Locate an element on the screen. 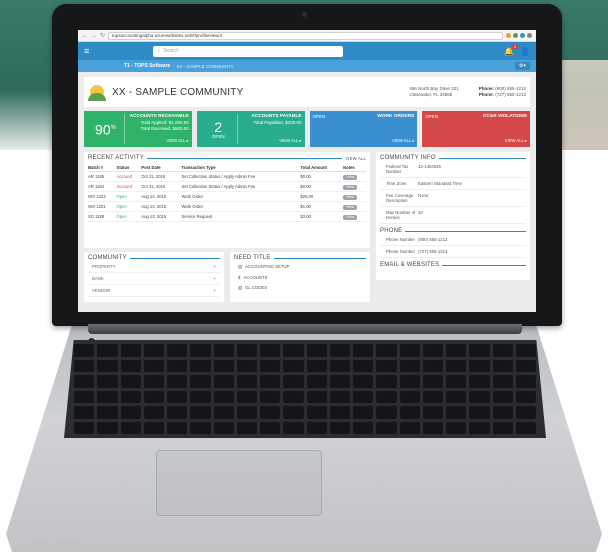 The image size is (608, 556). community-list-item: PROPERTY + is located at coordinates (154, 267).